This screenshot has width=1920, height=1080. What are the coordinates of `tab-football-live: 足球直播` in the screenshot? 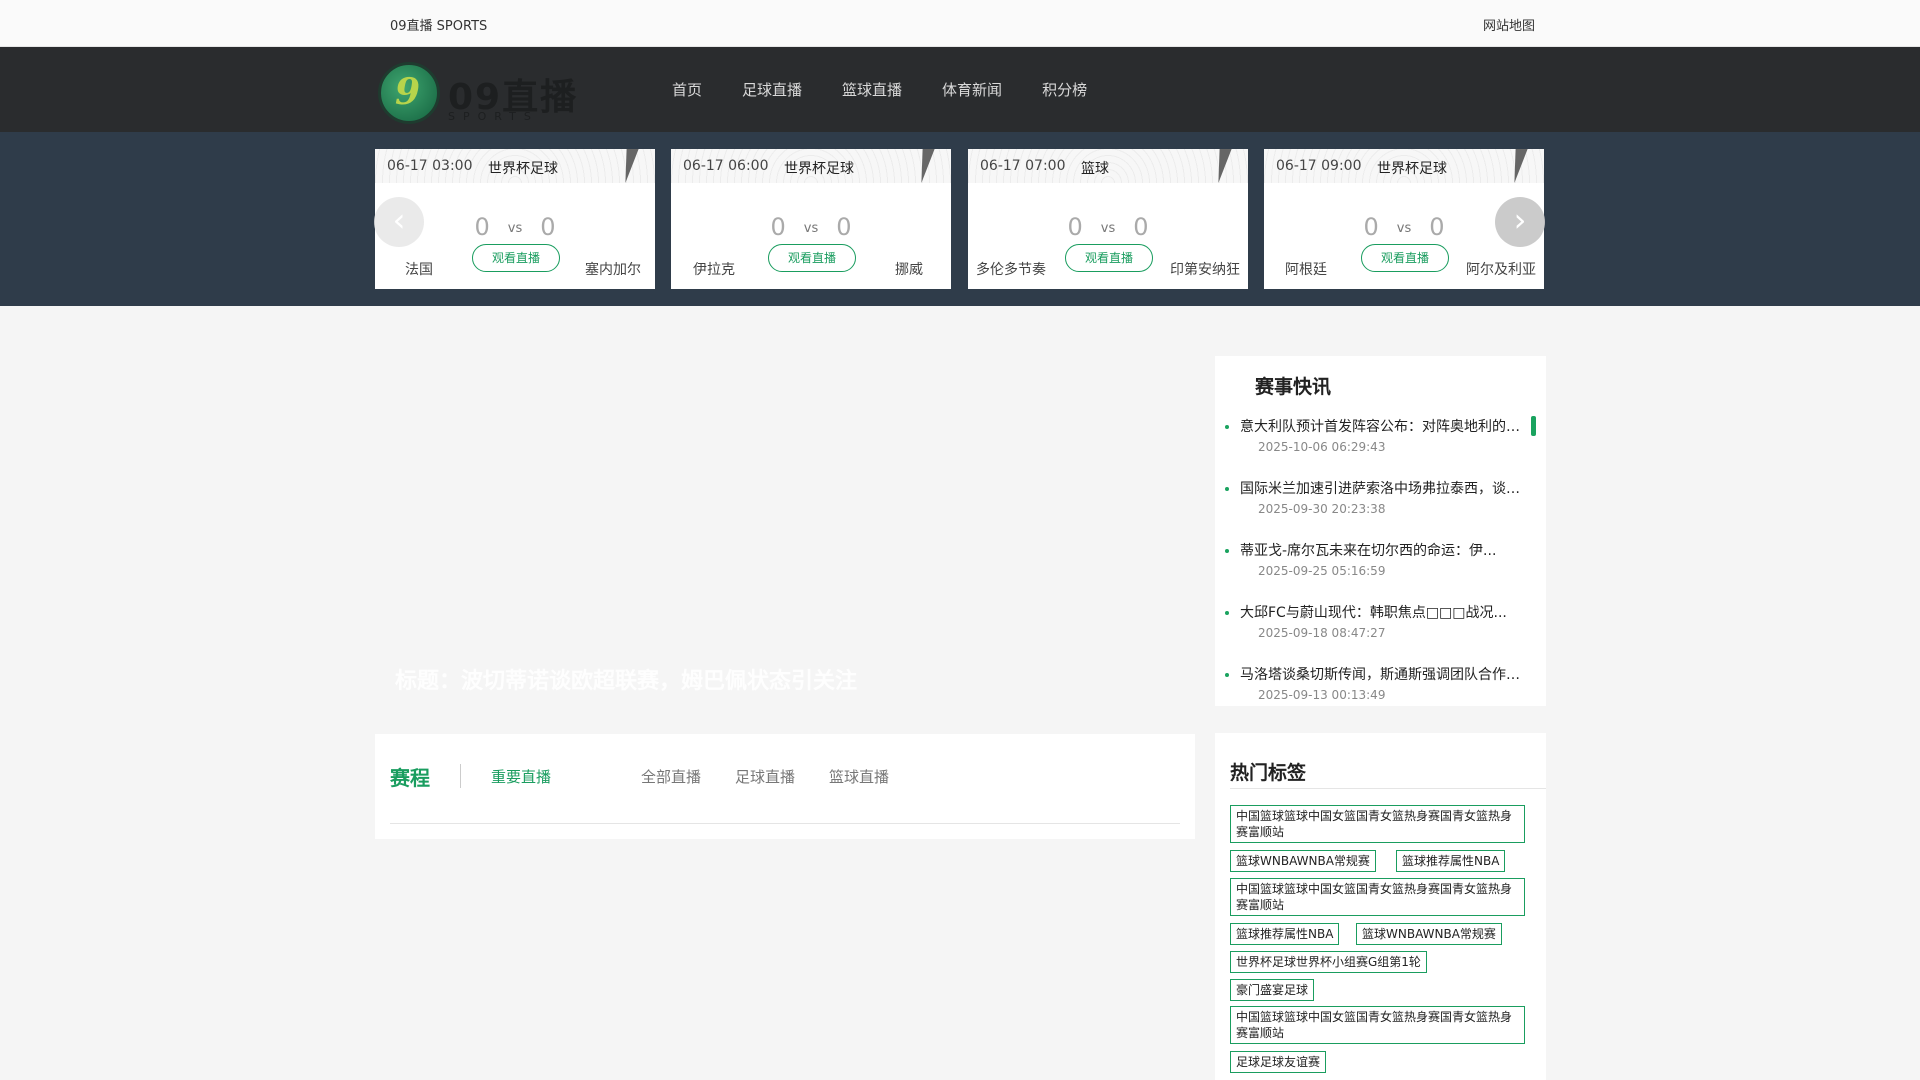 It's located at (765, 776).